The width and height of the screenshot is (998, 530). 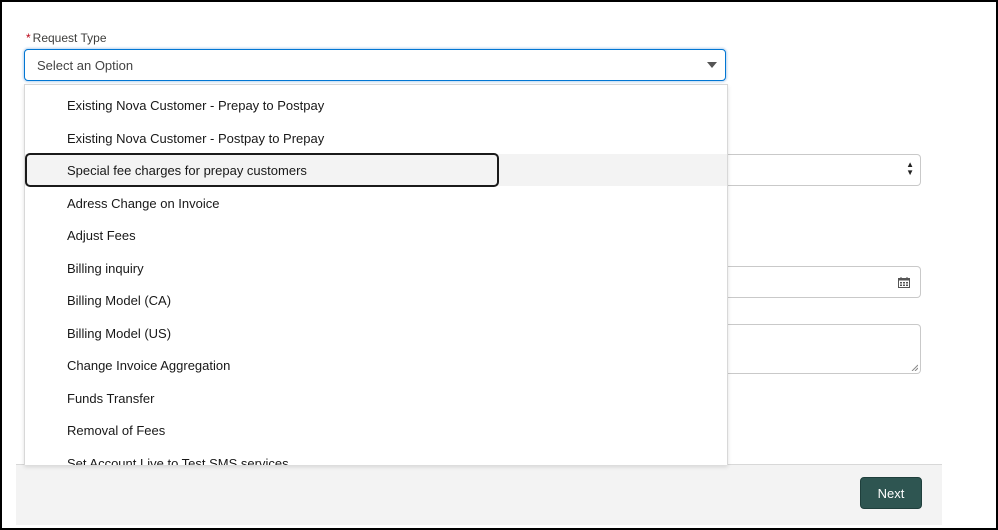 What do you see at coordinates (376, 456) in the screenshot?
I see `option-set-account-live: Set Account Live to Test SMS services` at bounding box center [376, 456].